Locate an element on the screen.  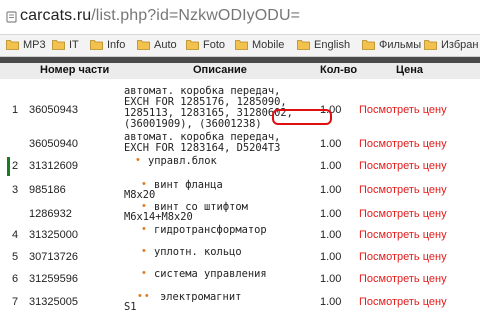
bookmark-label: Mobile is located at coordinates (268, 45).